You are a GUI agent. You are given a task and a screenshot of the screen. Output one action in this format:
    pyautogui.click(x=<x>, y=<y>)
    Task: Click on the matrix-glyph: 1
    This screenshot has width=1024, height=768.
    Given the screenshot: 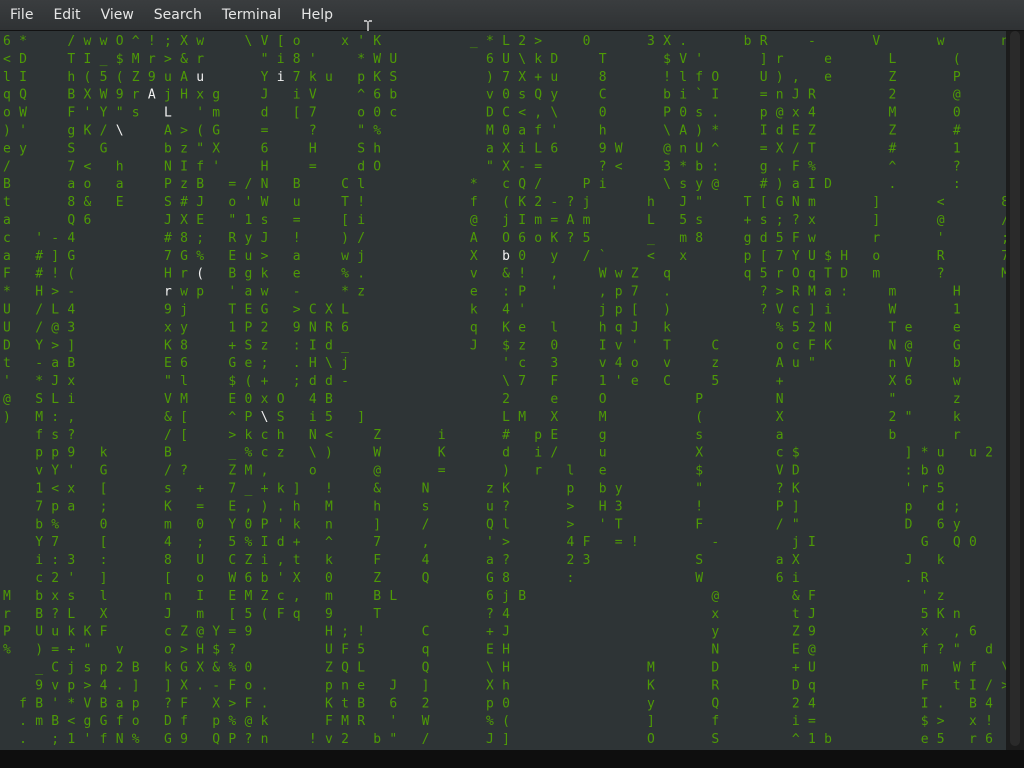 What is the action you would take?
    pyautogui.click(x=957, y=148)
    